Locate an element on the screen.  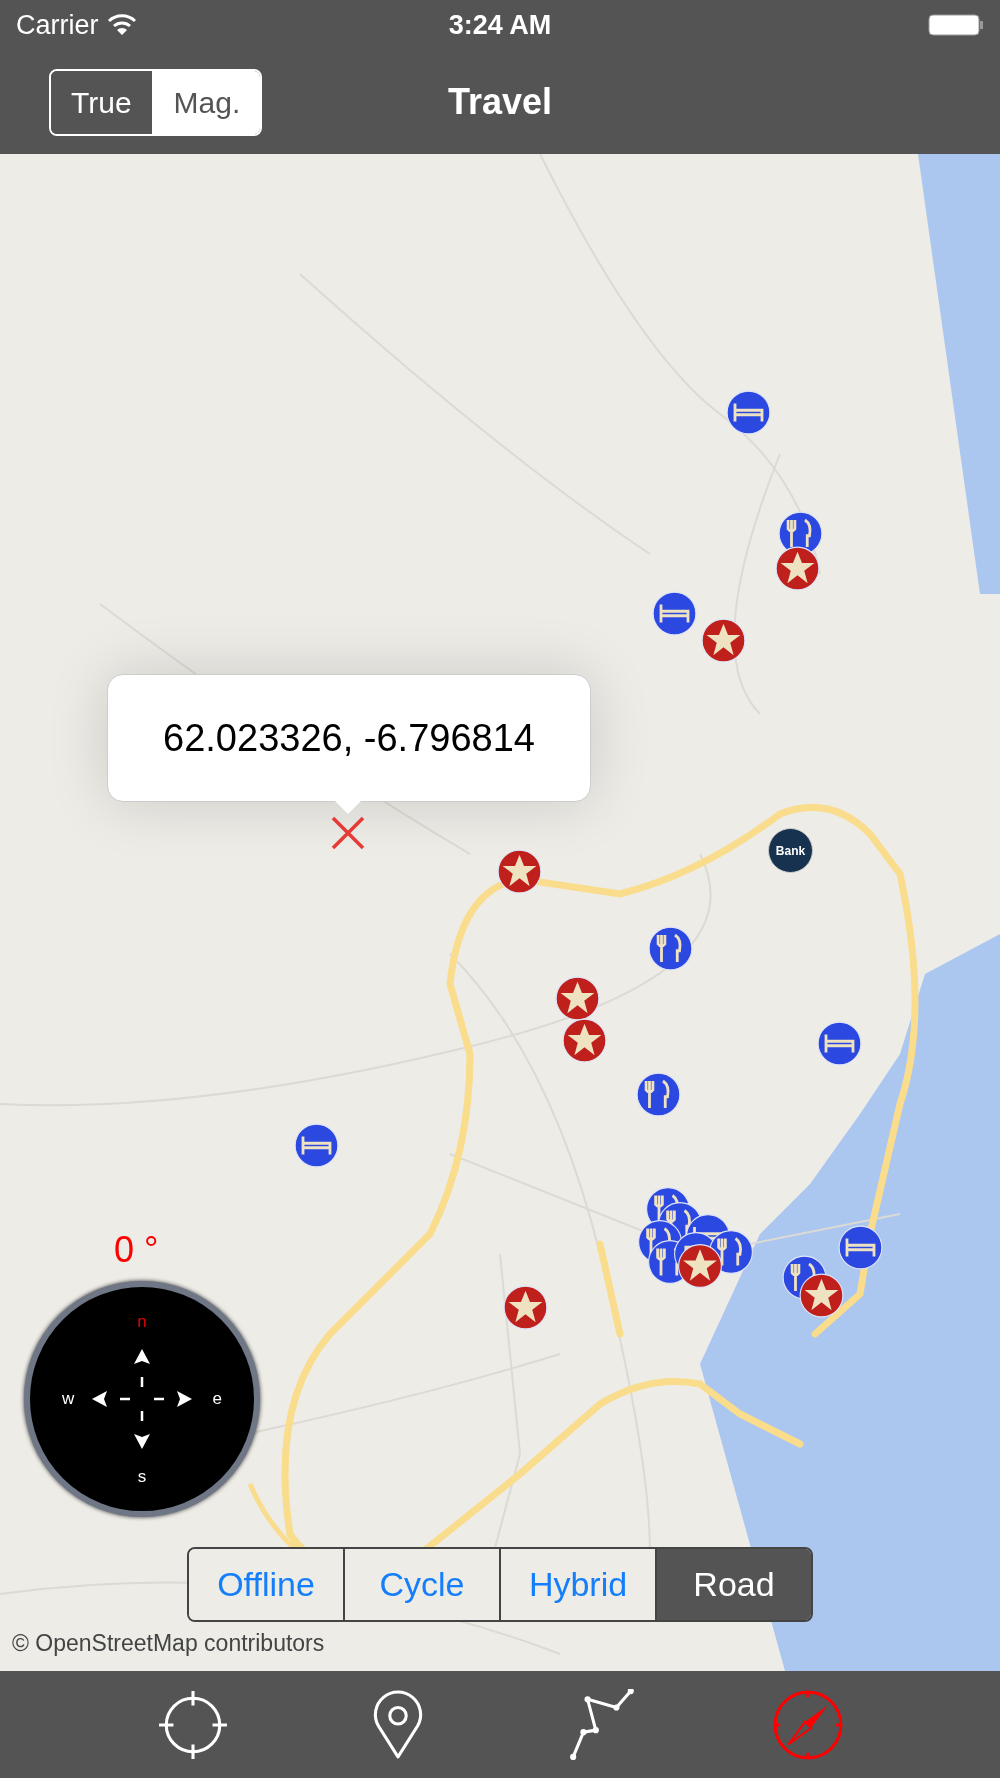
wifi-icon is located at coordinates (121, 25).